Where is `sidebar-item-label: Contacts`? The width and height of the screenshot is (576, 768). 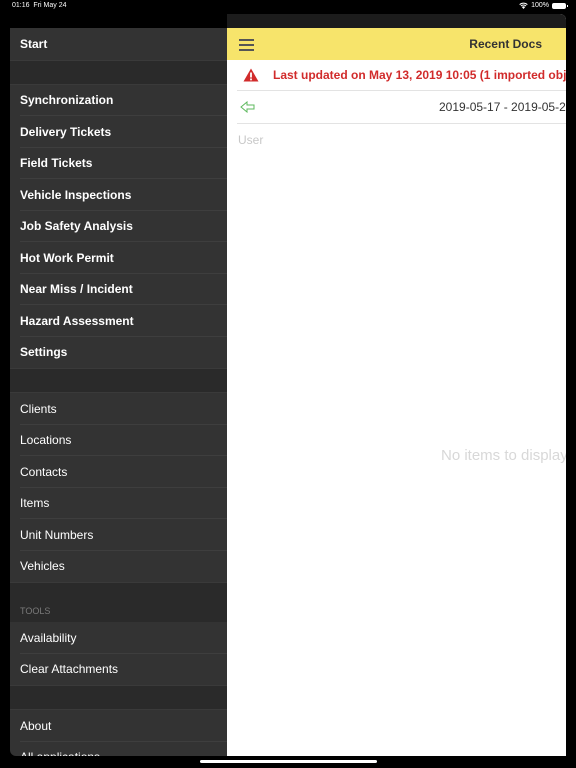
sidebar-item-label: Contacts is located at coordinates (44, 471).